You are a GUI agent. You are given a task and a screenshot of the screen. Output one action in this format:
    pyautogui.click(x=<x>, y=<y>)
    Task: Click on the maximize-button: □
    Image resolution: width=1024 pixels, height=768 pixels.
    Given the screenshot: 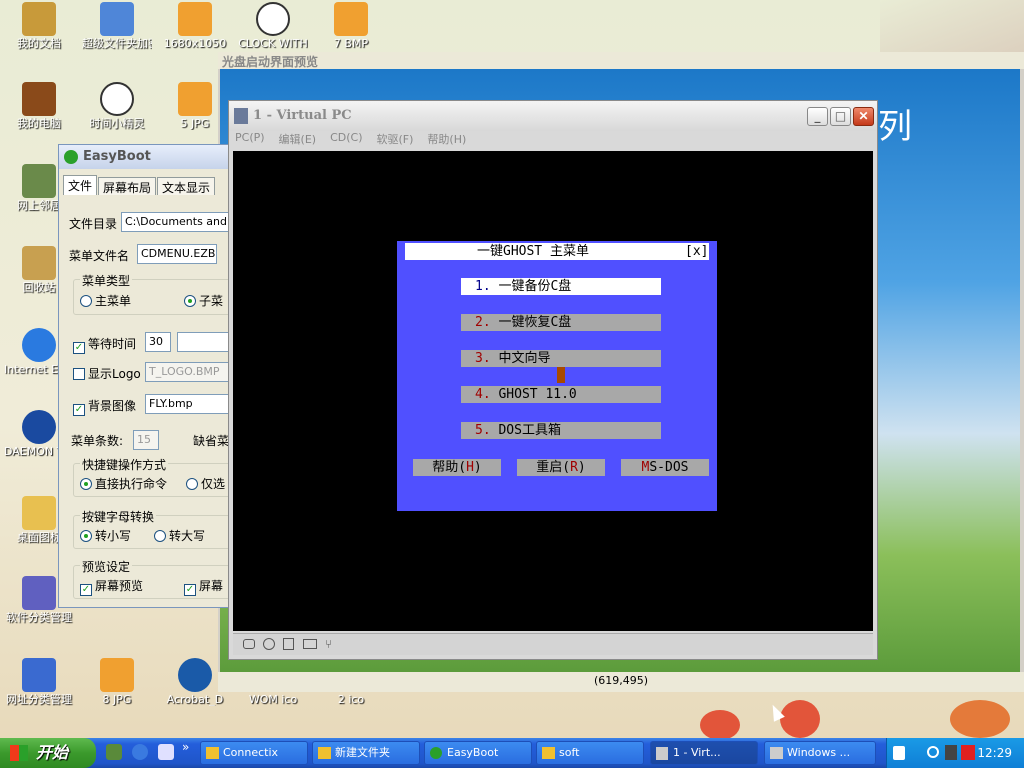 What is the action you would take?
    pyautogui.click(x=840, y=116)
    